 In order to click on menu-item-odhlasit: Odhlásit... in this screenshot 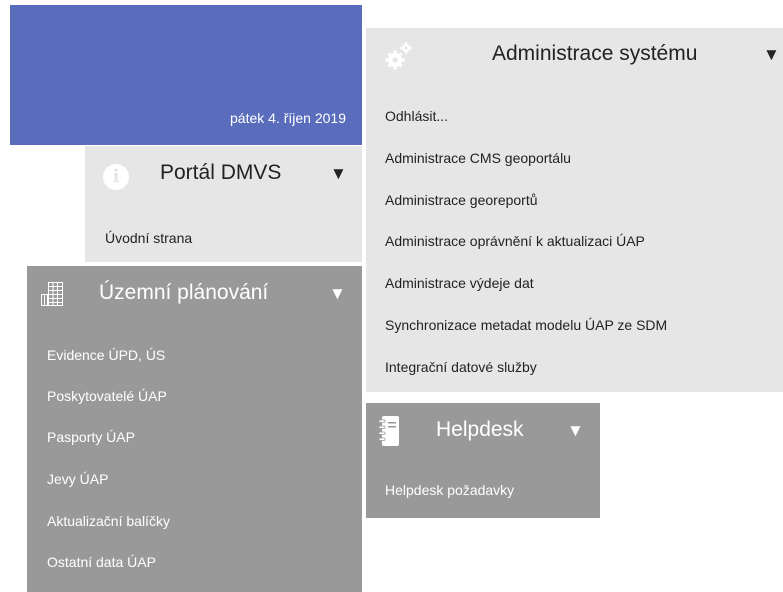, I will do `click(416, 116)`.